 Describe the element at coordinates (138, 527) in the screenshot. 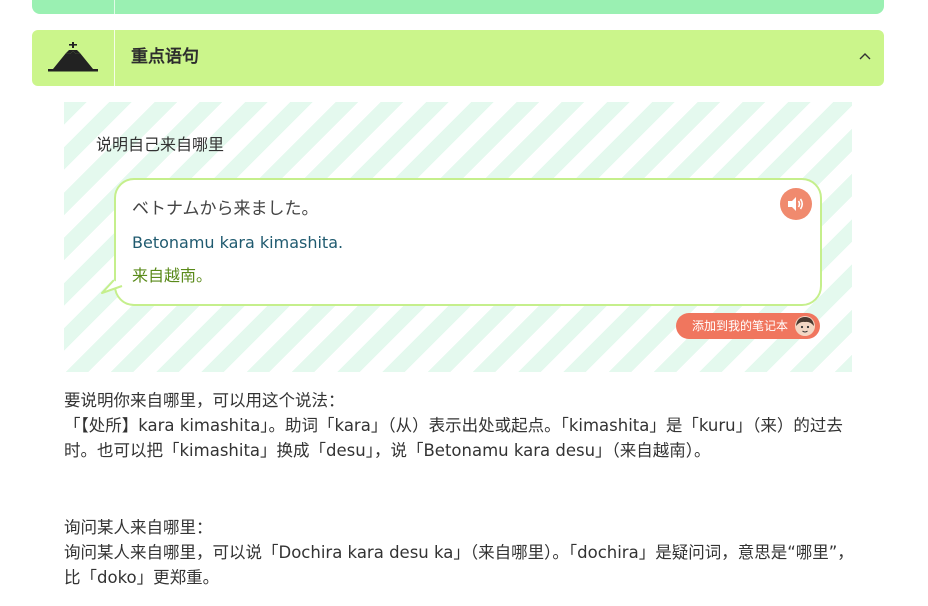

I see `explanation-heading: 询问某人来自哪里：` at that location.